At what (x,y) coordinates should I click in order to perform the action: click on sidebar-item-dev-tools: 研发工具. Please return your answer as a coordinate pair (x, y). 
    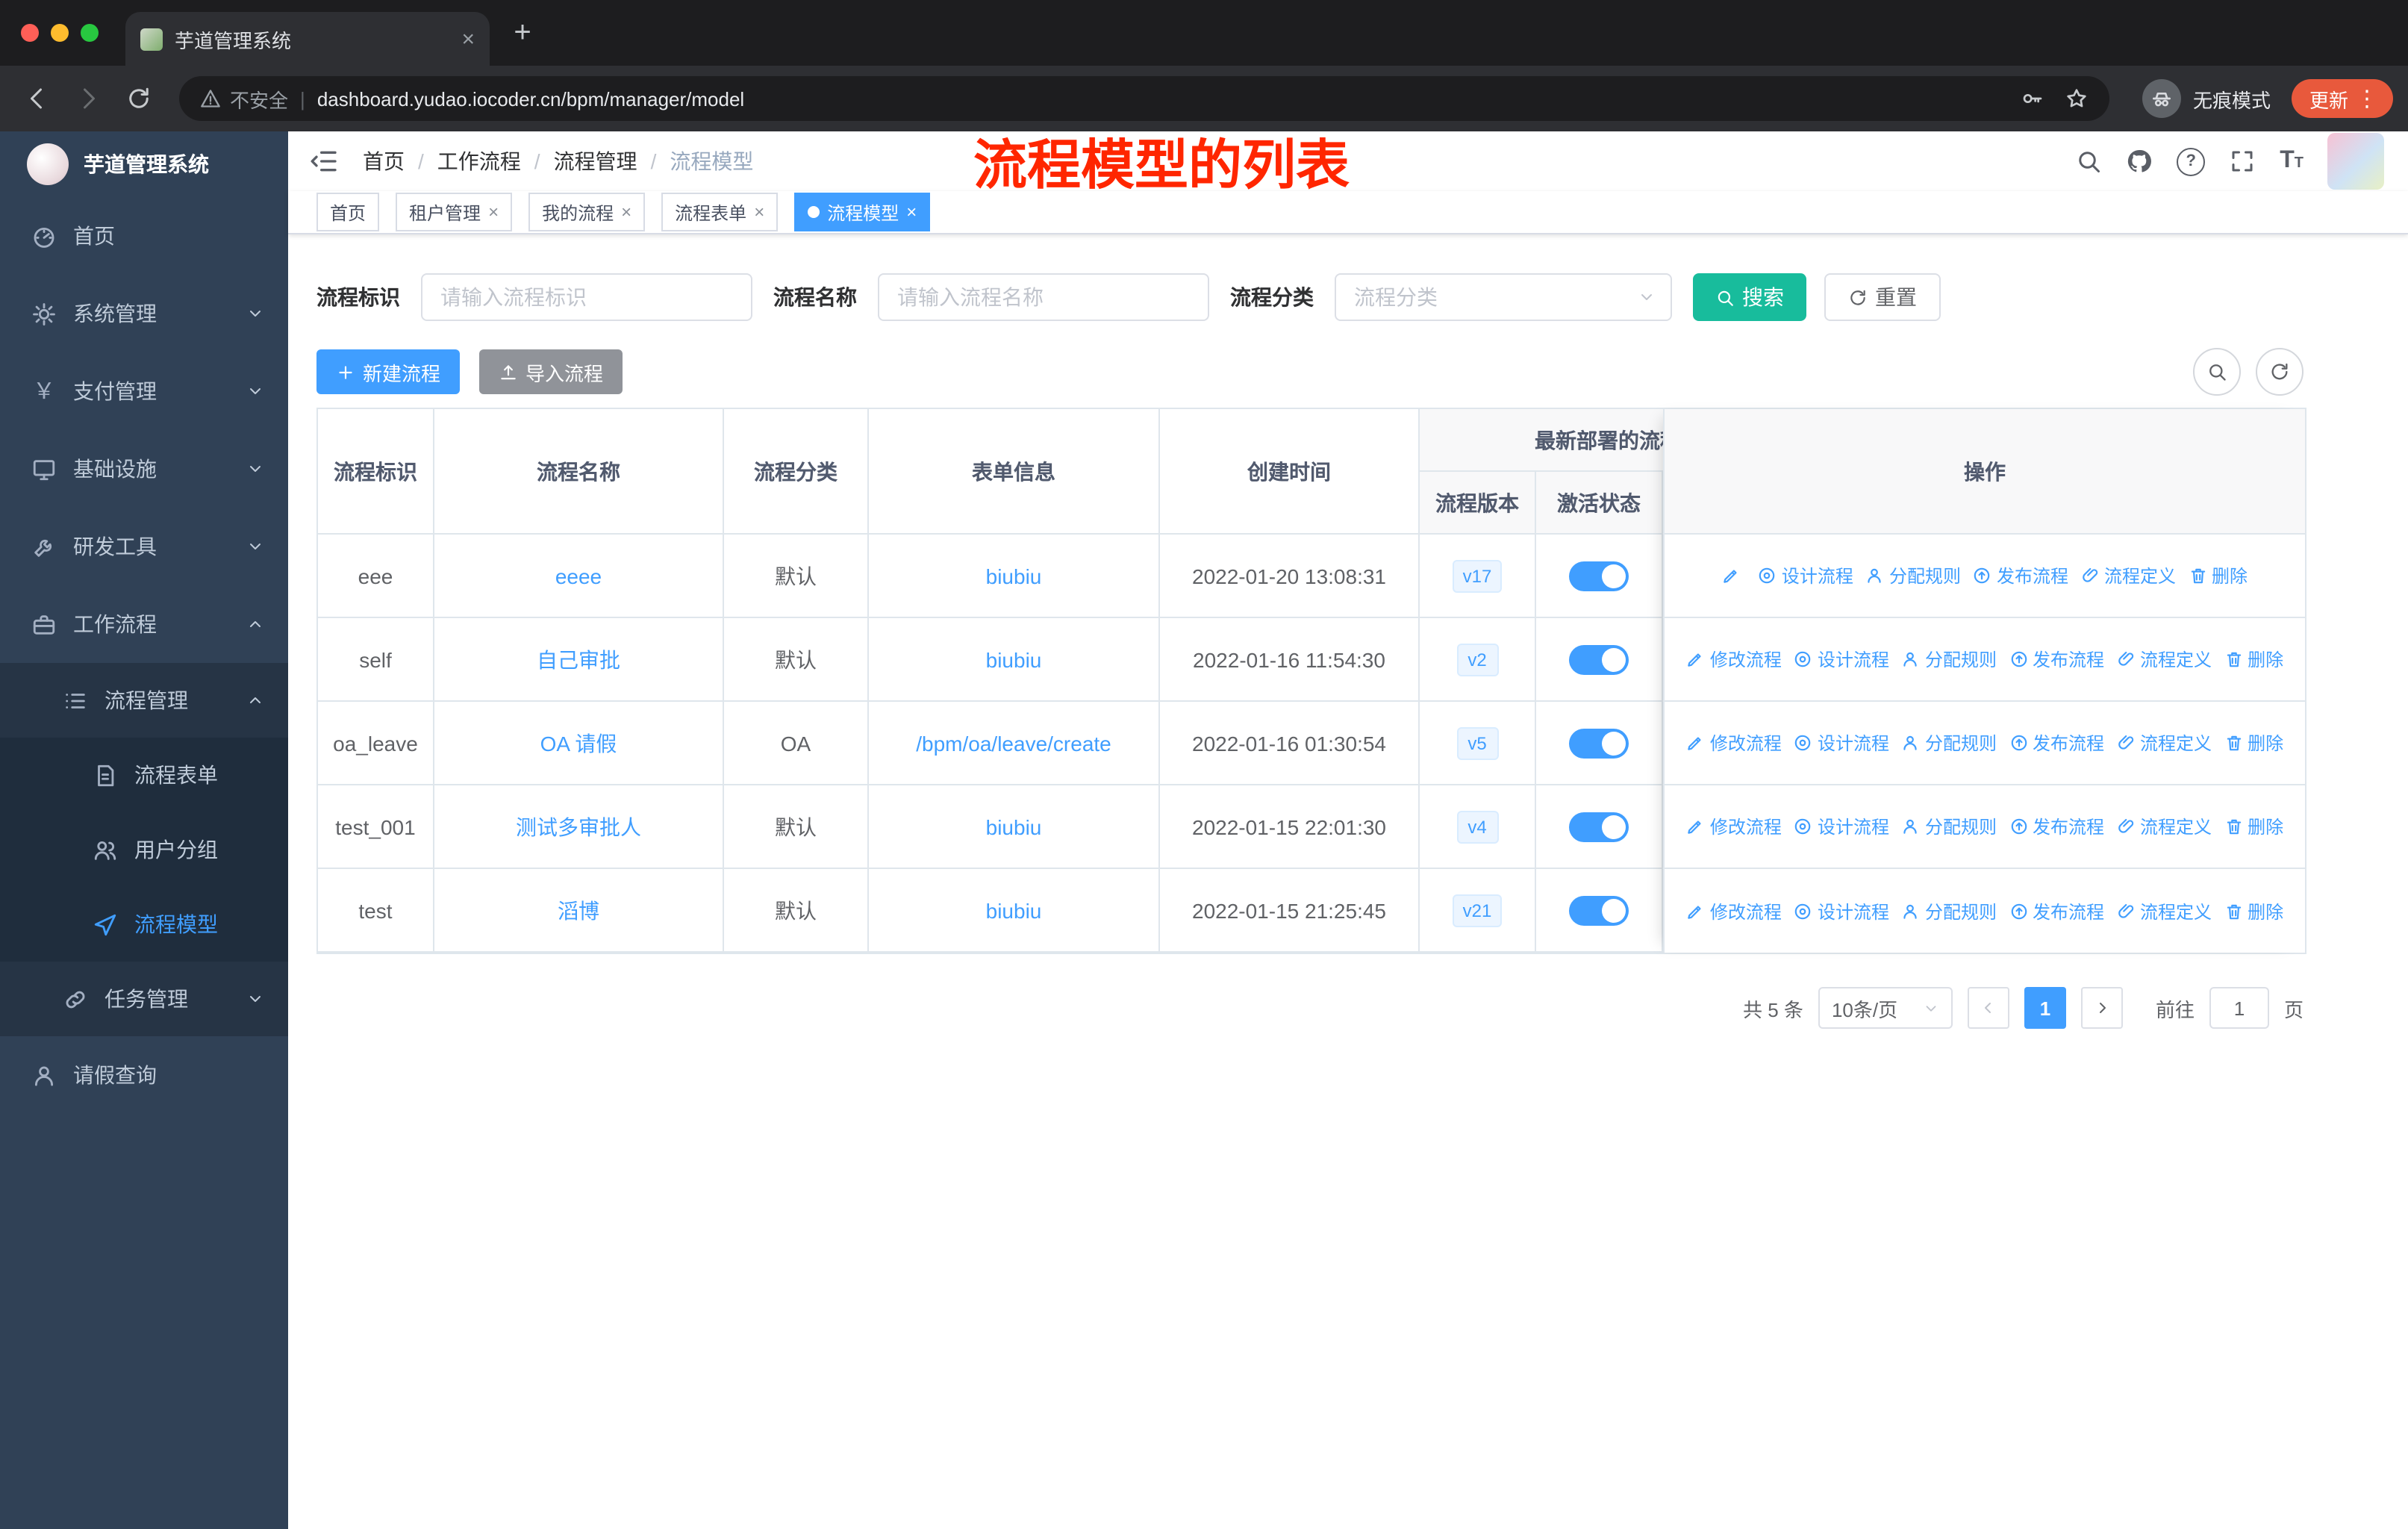
    Looking at the image, I should click on (144, 546).